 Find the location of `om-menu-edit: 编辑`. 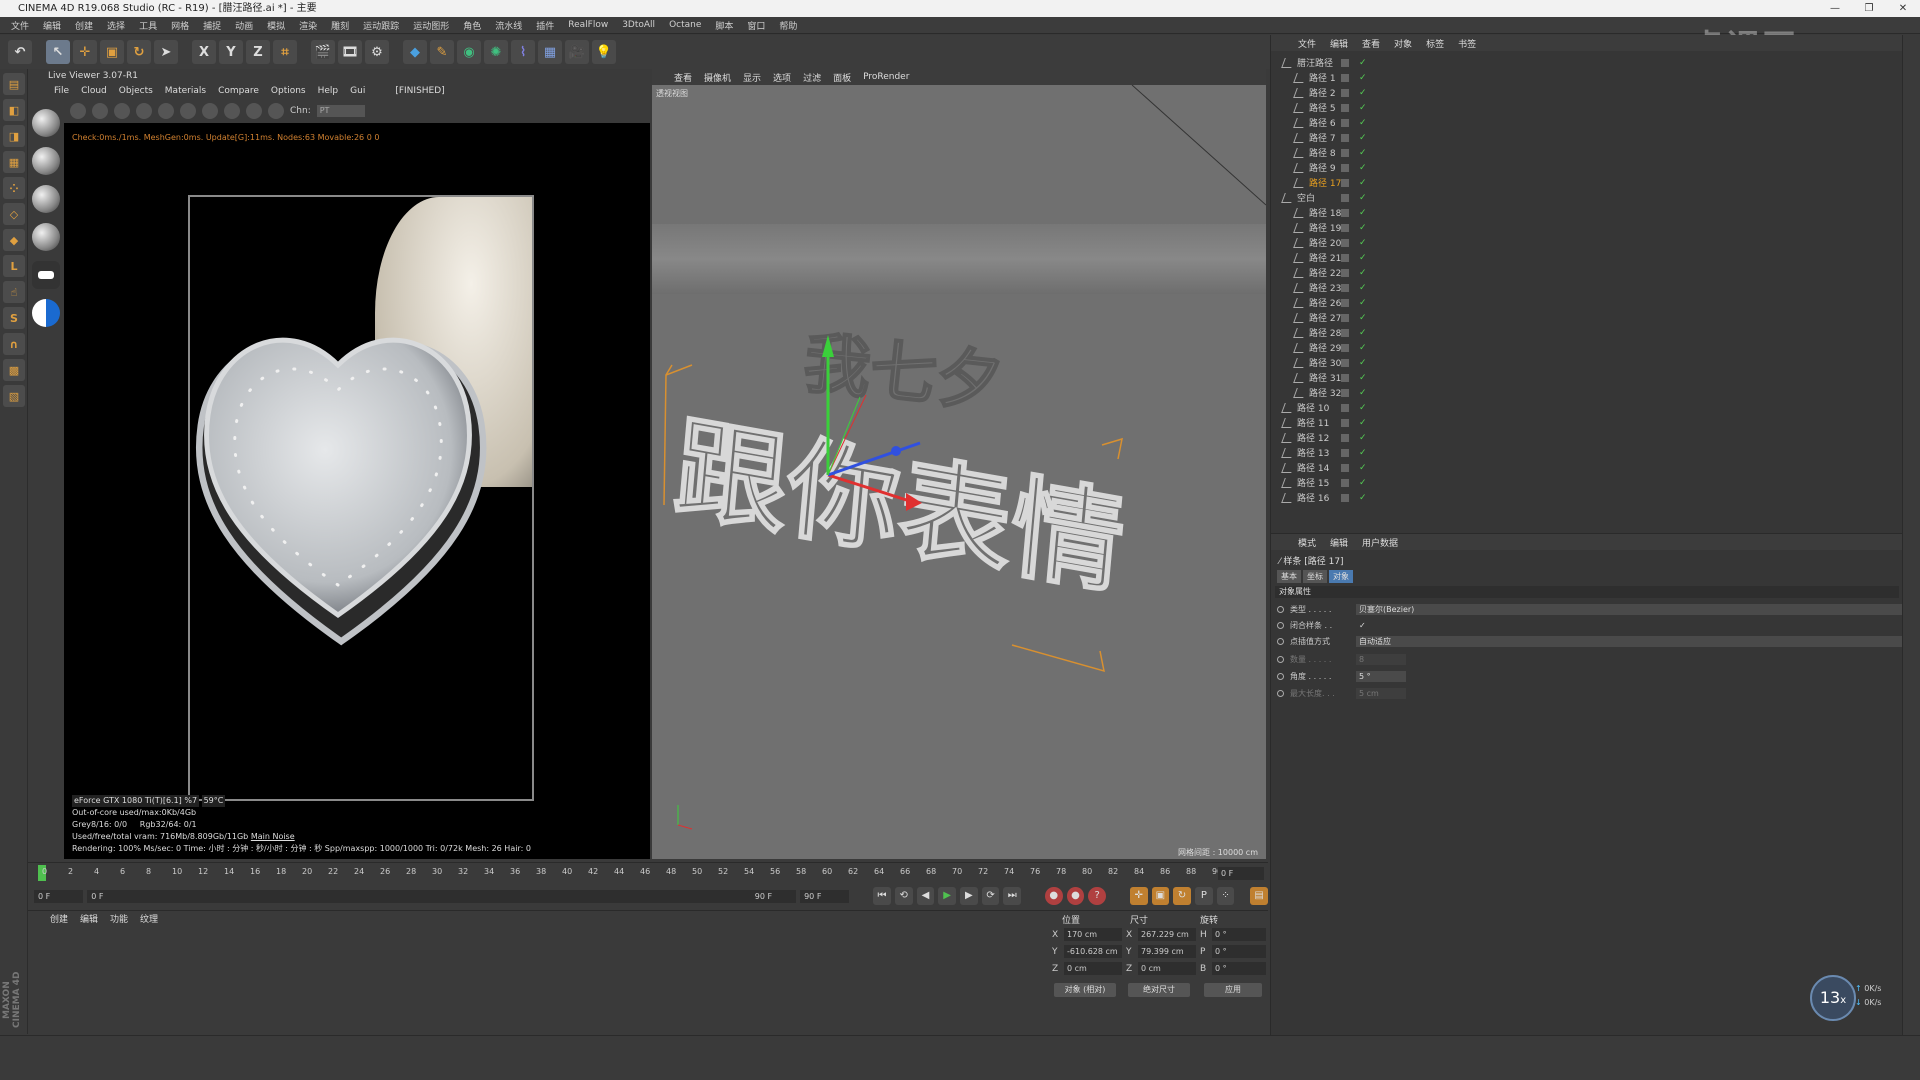

om-menu-edit: 编辑 is located at coordinates (1339, 43).